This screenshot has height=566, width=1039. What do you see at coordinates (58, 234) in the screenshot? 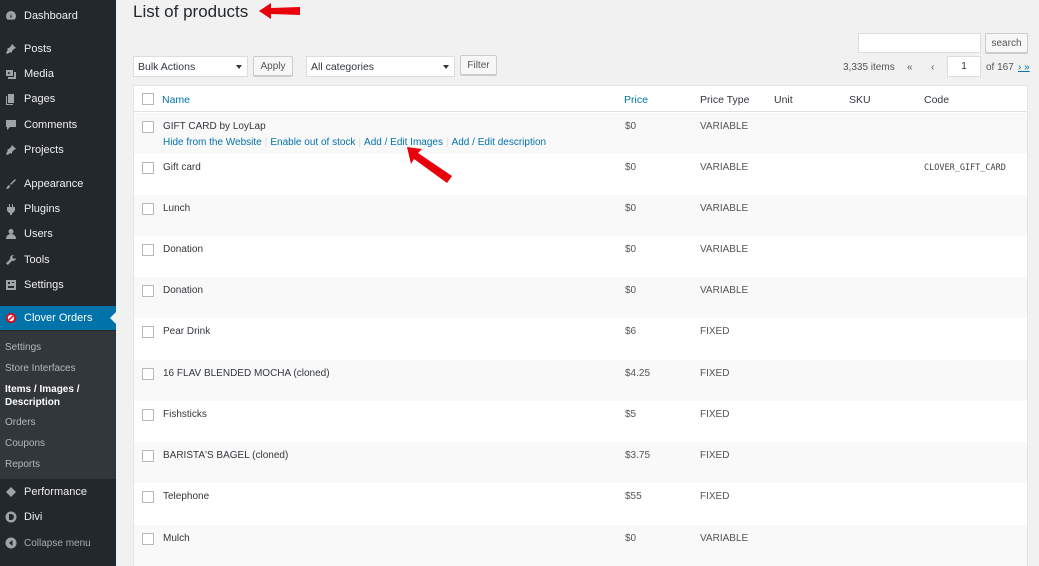
I see `sidebar-item-users: Users` at bounding box center [58, 234].